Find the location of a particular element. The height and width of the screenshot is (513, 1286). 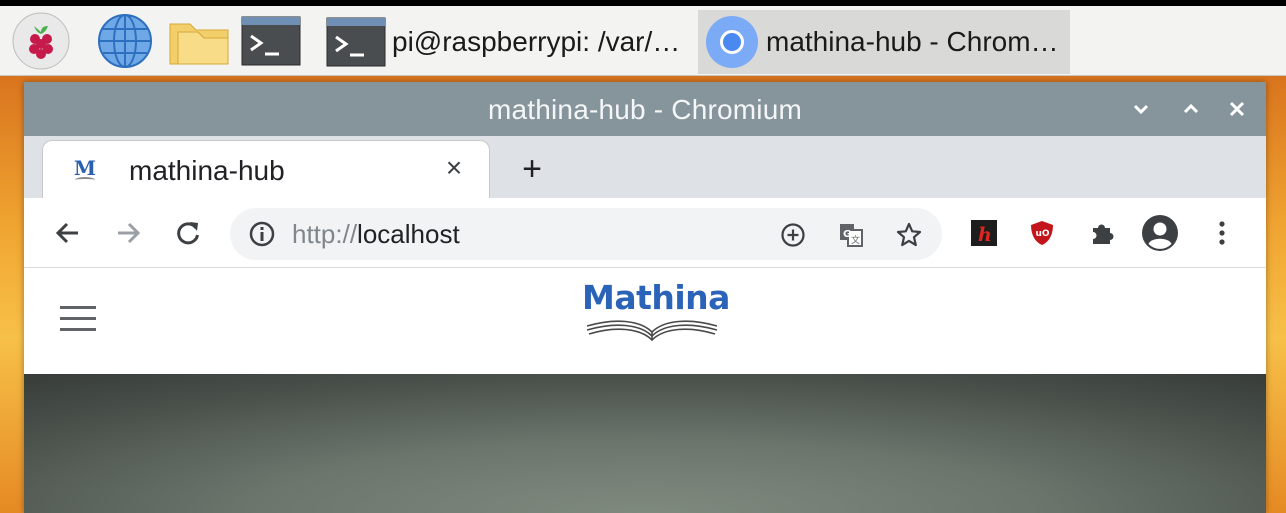

forward-button is located at coordinates (128, 233).